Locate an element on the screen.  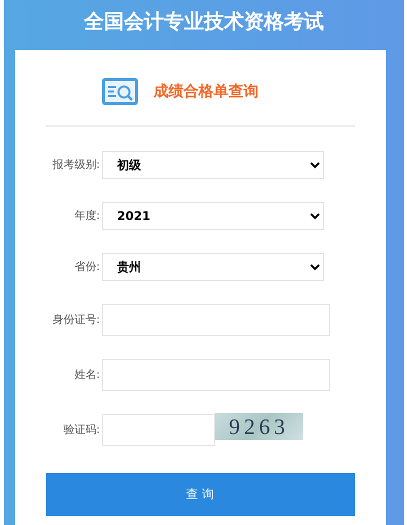
select-field: 2021 is located at coordinates (213, 216).